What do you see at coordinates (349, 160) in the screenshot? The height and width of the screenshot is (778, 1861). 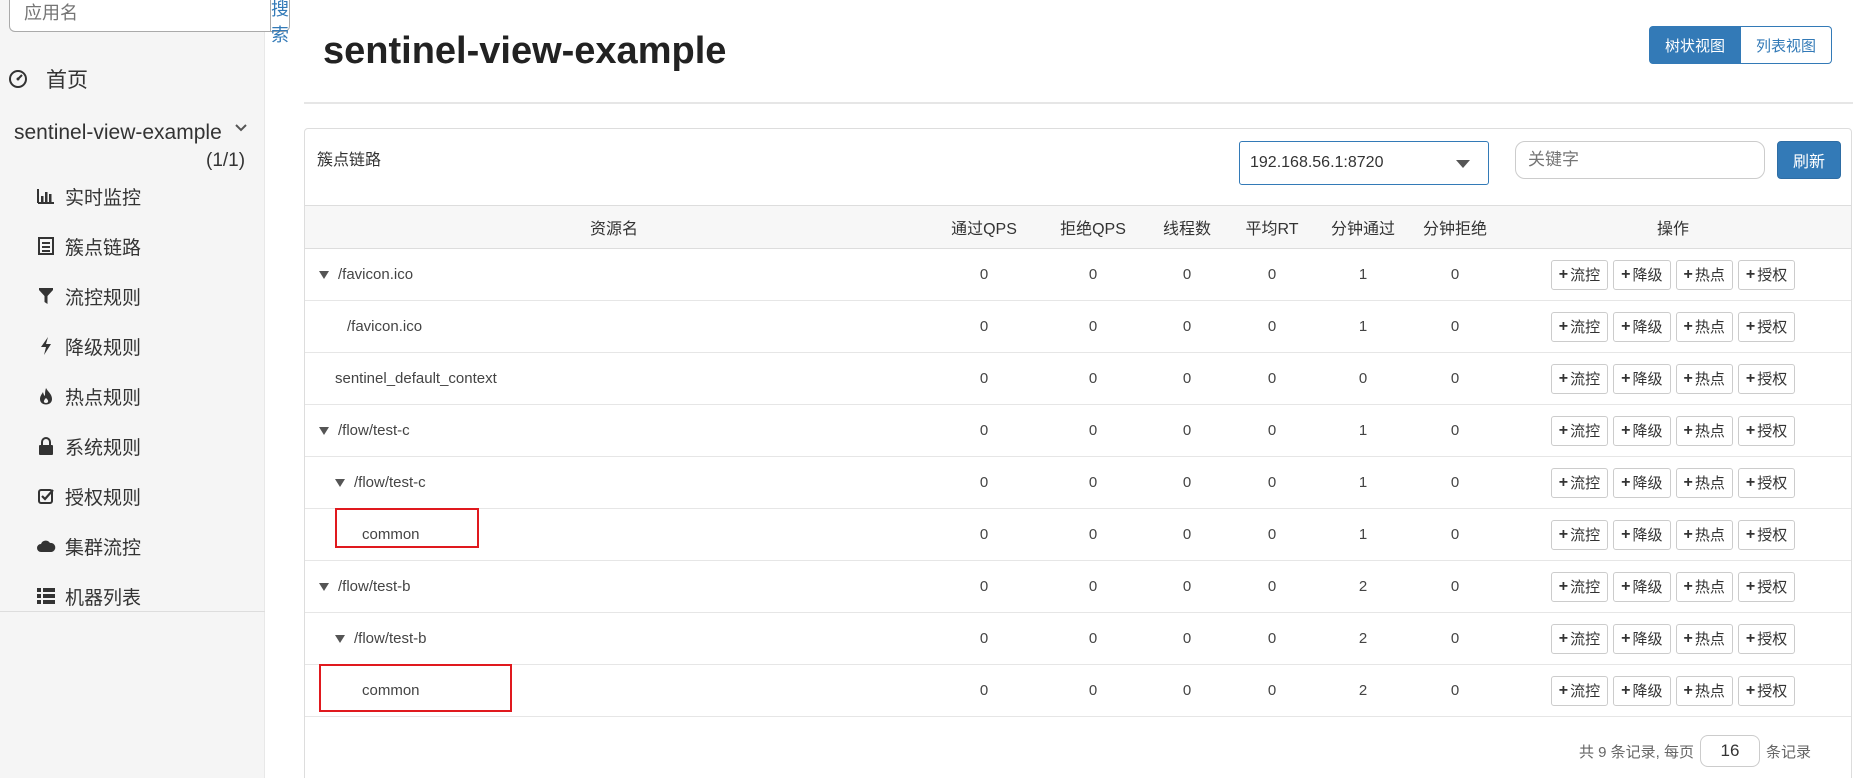 I see `panel-title: 簇点链路` at bounding box center [349, 160].